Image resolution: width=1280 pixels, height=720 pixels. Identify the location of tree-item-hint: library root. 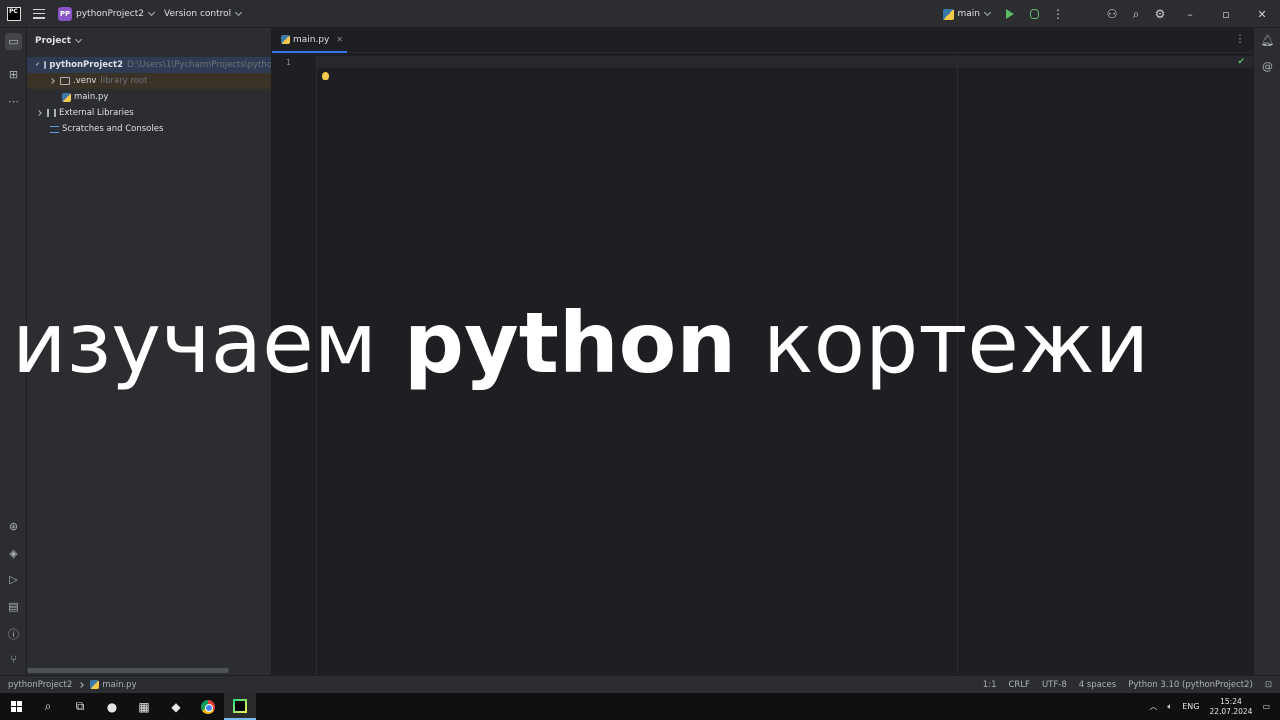
(124, 81).